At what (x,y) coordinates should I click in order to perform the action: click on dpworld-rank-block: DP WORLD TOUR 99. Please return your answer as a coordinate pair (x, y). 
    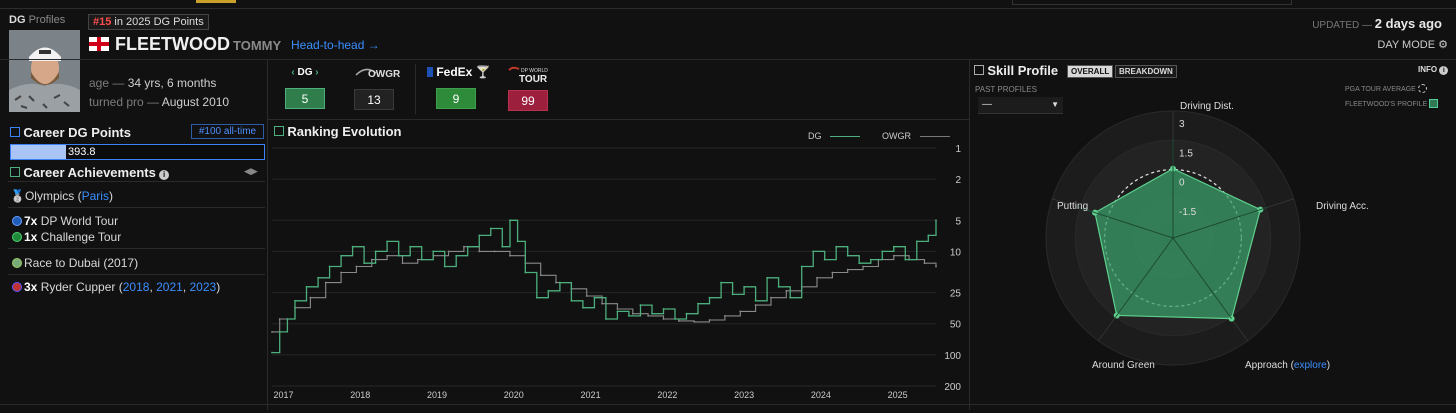
    Looking at the image, I should click on (533, 87).